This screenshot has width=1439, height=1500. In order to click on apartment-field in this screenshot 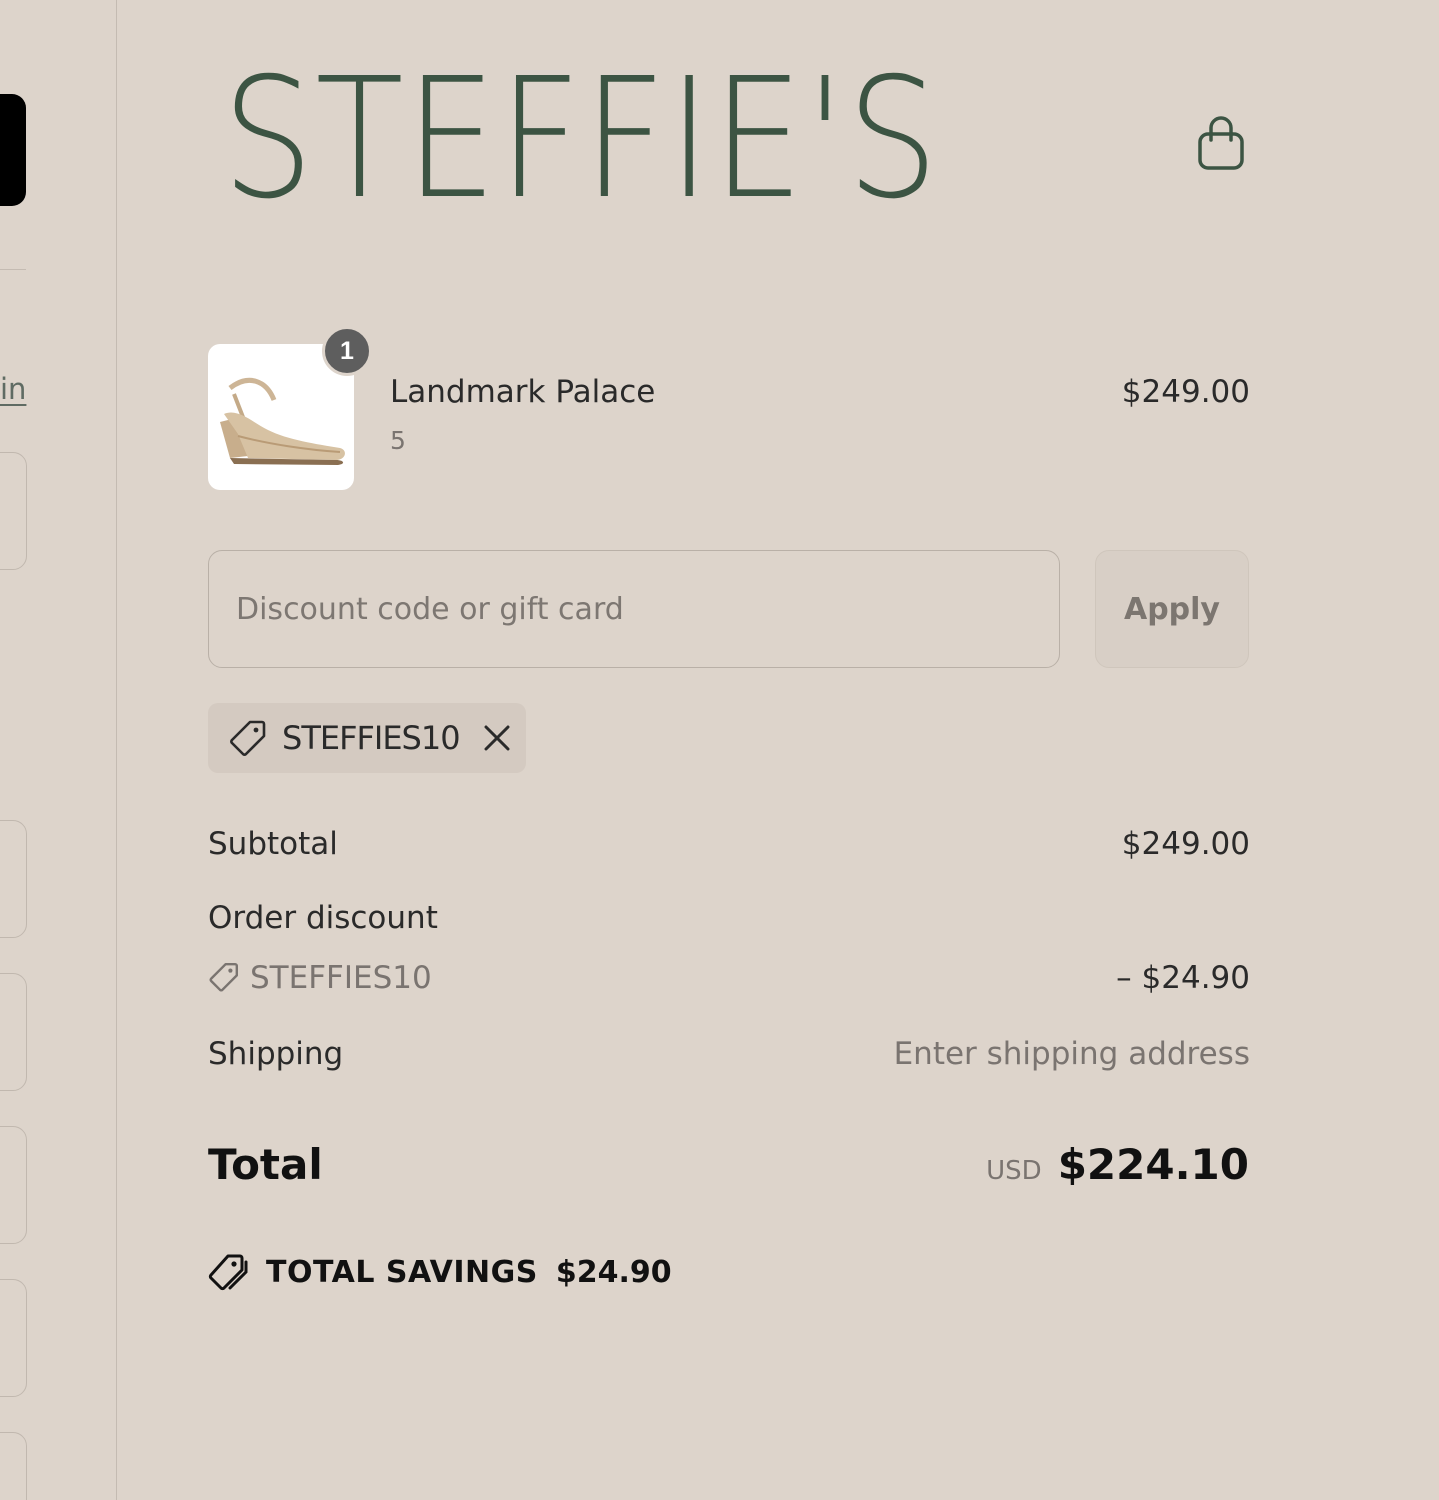, I will do `click(13, 1338)`.